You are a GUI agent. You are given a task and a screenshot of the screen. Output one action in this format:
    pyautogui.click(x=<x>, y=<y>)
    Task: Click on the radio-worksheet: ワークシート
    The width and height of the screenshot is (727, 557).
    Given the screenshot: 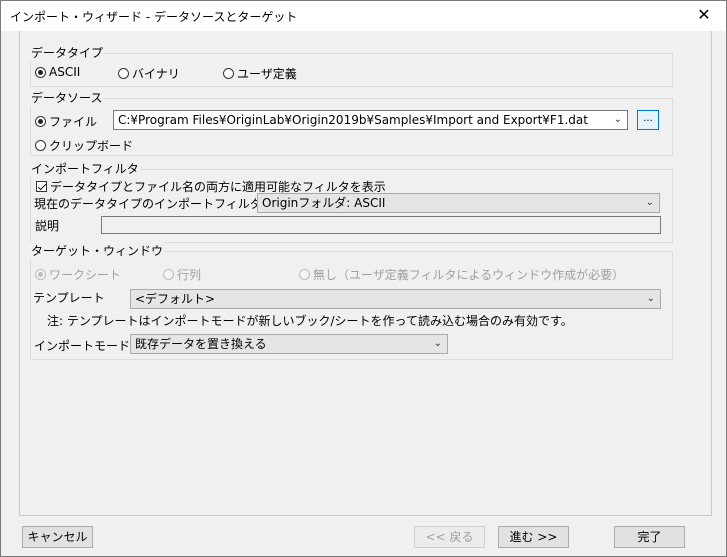 What is the action you would take?
    pyautogui.click(x=78, y=274)
    